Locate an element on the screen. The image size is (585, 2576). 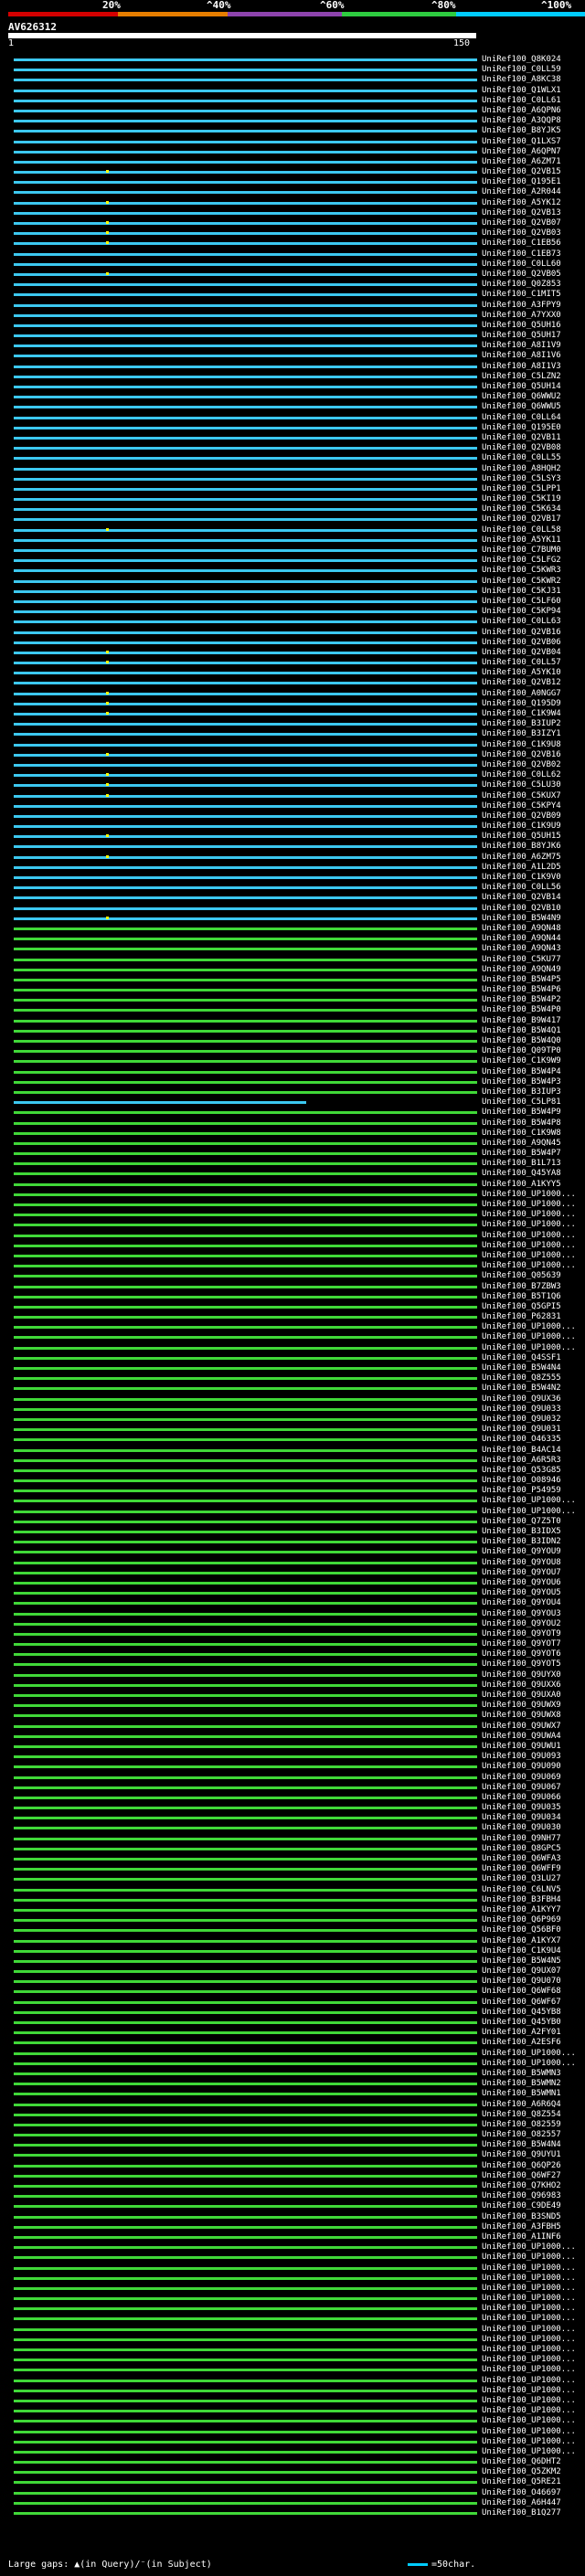
hit-row: UniRef100_C5LP81 is located at coordinates (293, 1102).